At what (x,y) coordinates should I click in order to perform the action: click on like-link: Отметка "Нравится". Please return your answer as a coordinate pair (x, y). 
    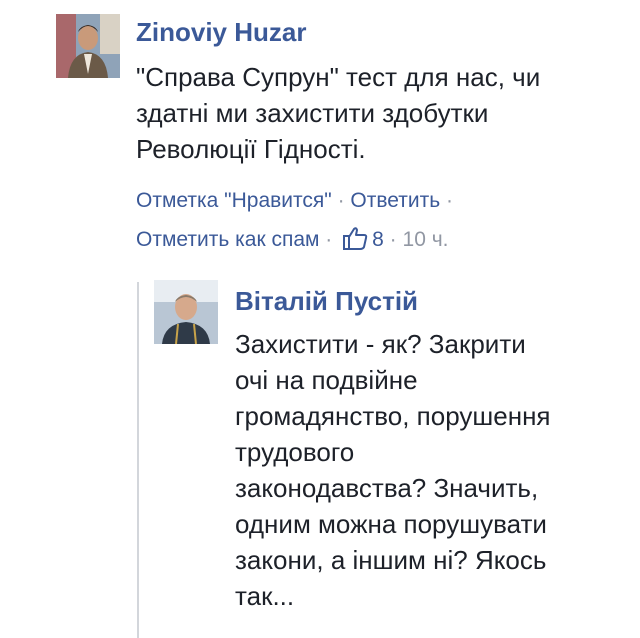
    Looking at the image, I should click on (234, 200).